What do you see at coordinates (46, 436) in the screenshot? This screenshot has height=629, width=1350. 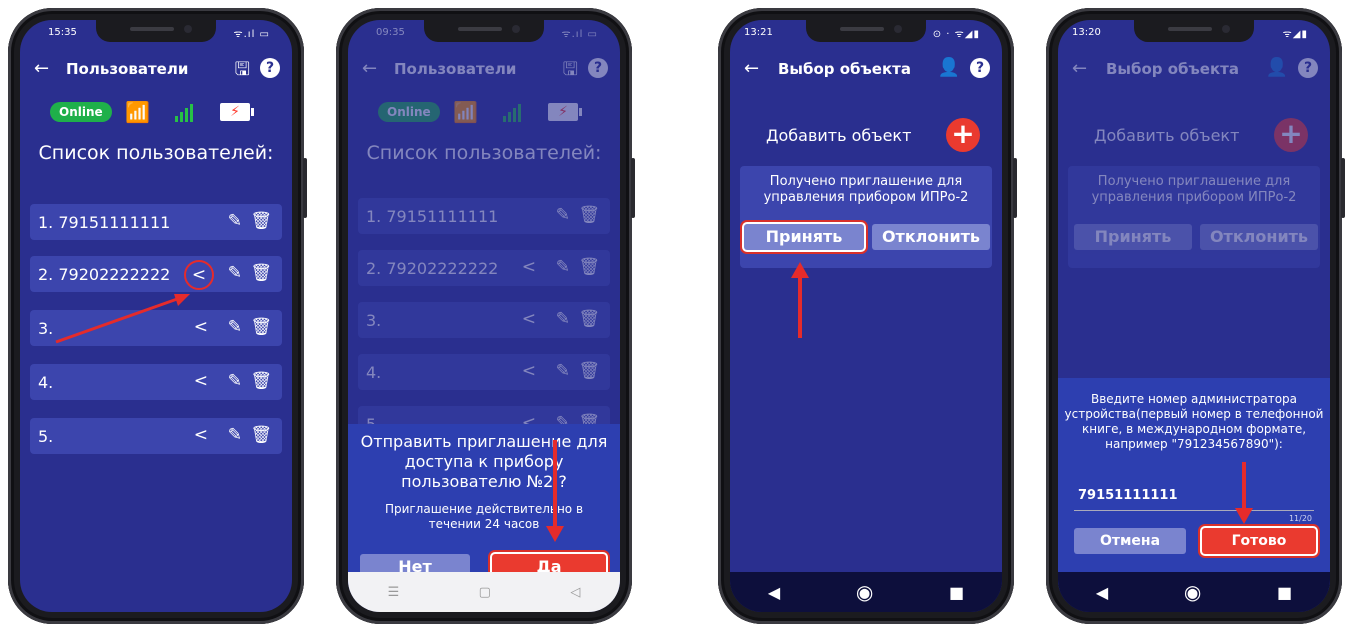 I see `user-row-label: 5.` at bounding box center [46, 436].